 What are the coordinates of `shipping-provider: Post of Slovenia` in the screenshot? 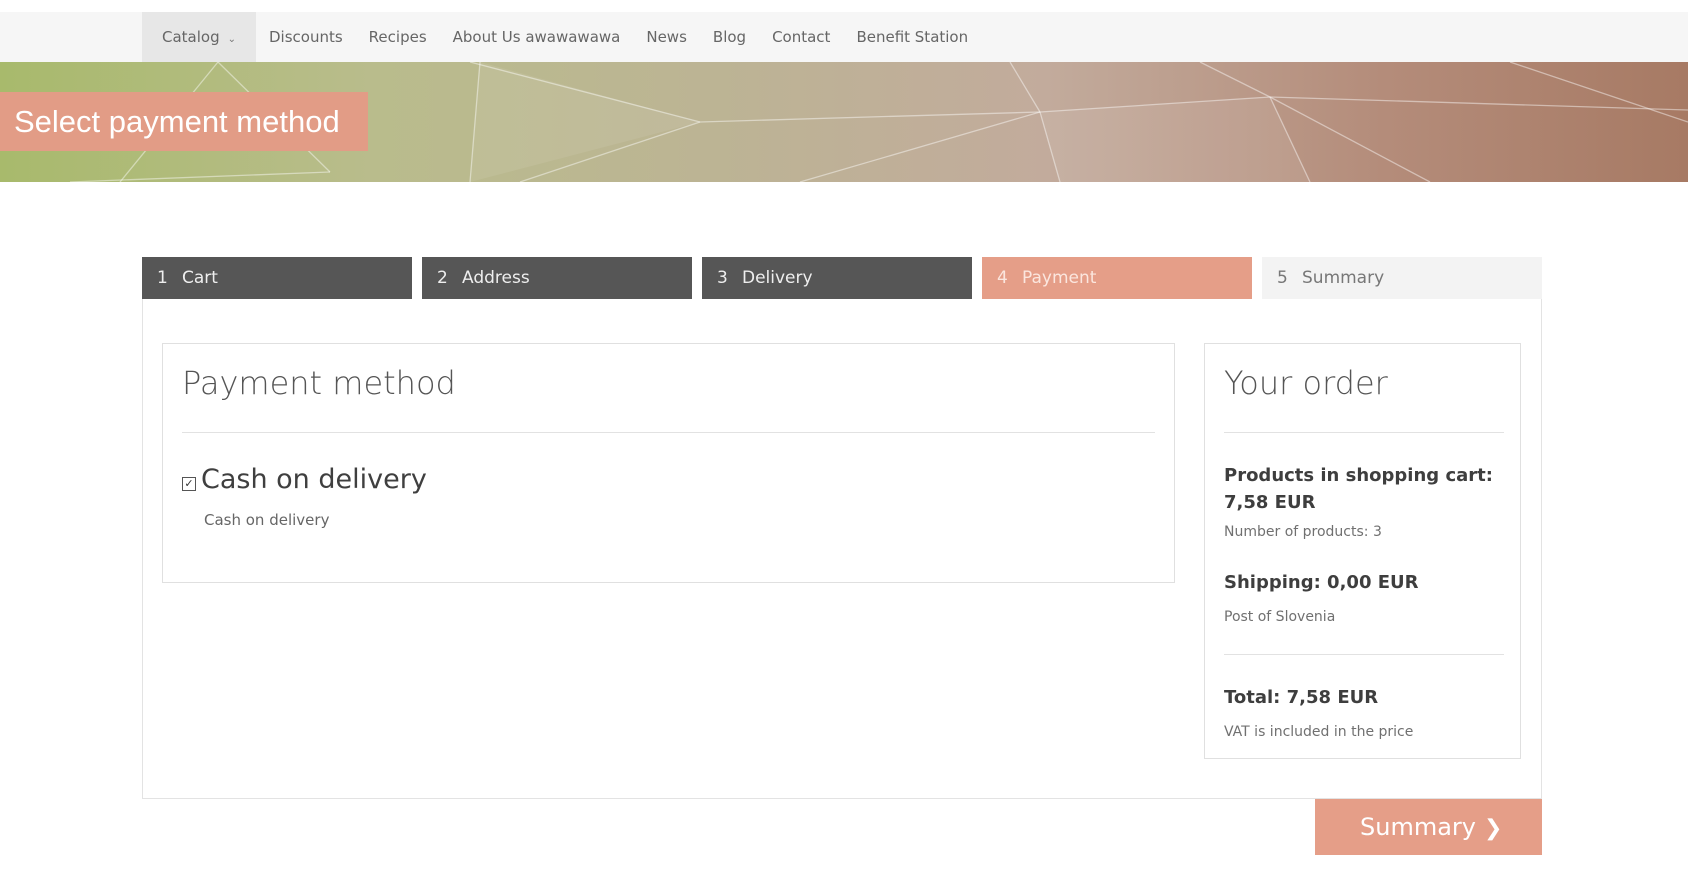 It's located at (1280, 617).